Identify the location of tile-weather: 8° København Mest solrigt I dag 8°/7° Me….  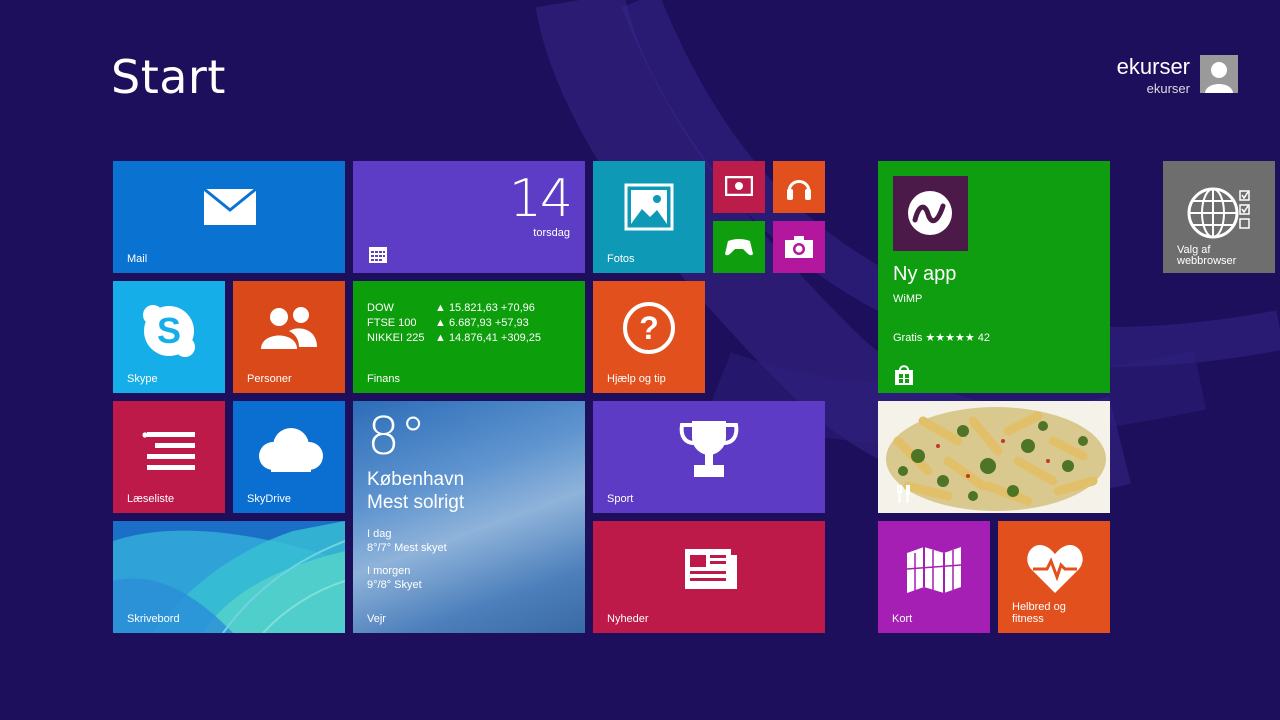
(469, 517).